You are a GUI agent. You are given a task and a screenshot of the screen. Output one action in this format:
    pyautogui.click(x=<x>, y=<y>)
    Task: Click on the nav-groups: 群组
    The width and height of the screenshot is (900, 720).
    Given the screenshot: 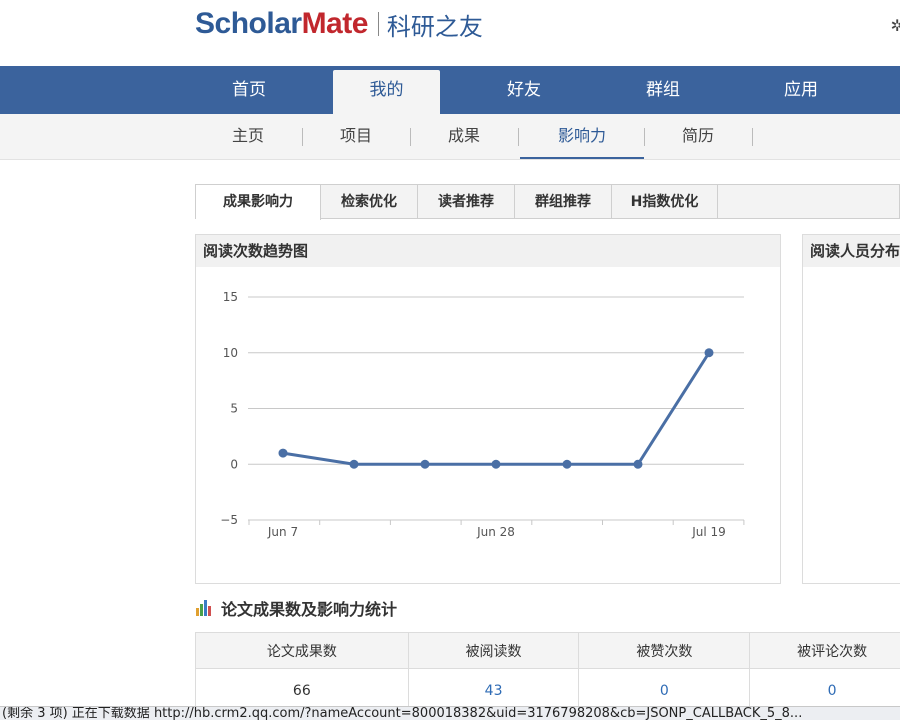 What is the action you would take?
    pyautogui.click(x=663, y=90)
    